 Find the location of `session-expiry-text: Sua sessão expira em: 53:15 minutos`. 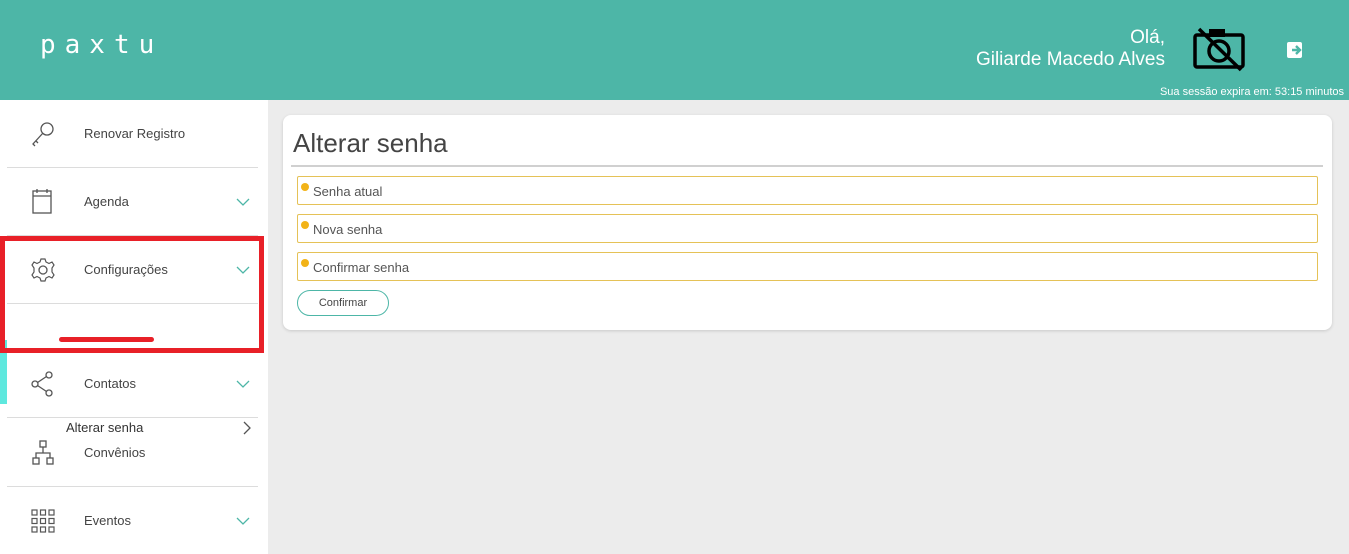

session-expiry-text: Sua sessão expira em: 53:15 minutos is located at coordinates (1251, 92).